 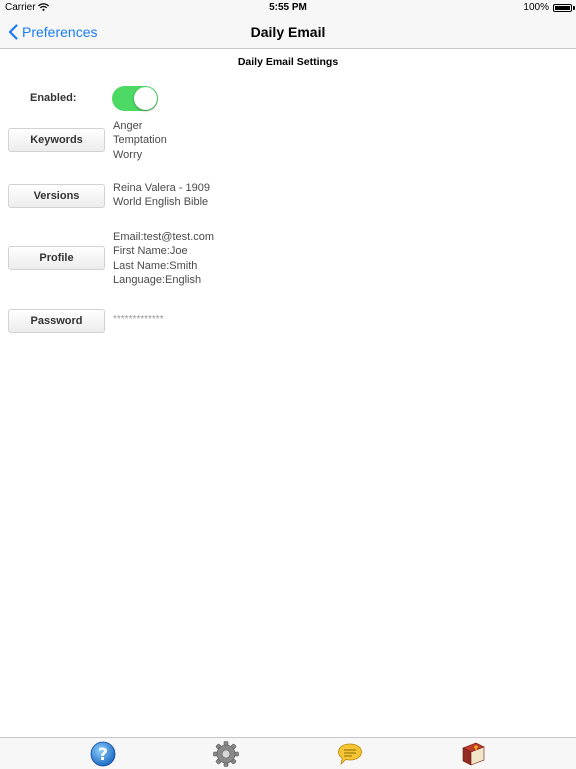 What do you see at coordinates (155, 265) in the screenshot?
I see `profile-item: Last Name:Smith` at bounding box center [155, 265].